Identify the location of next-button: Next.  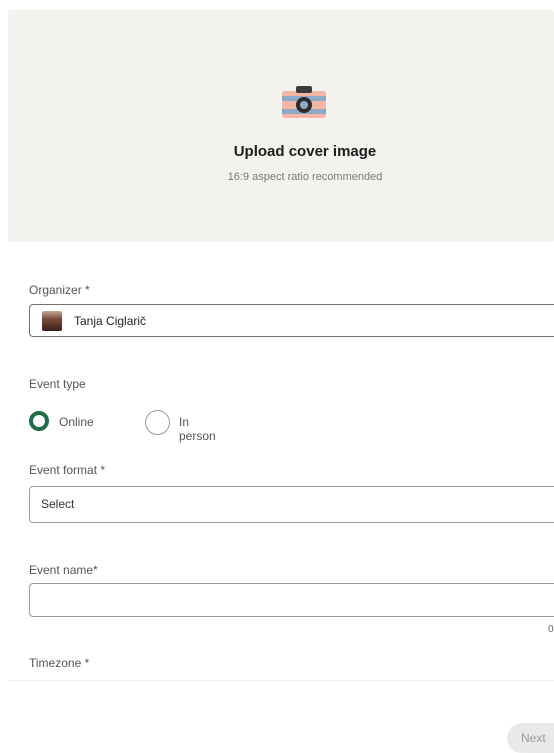
(530, 738).